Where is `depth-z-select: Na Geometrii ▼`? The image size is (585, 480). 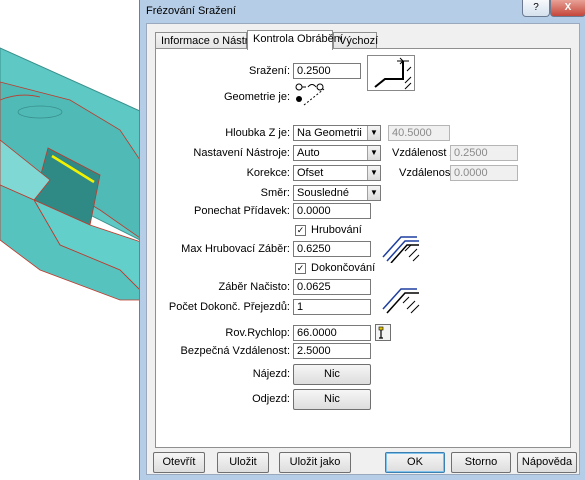 depth-z-select: Na Geometrii ▼ is located at coordinates (337, 133).